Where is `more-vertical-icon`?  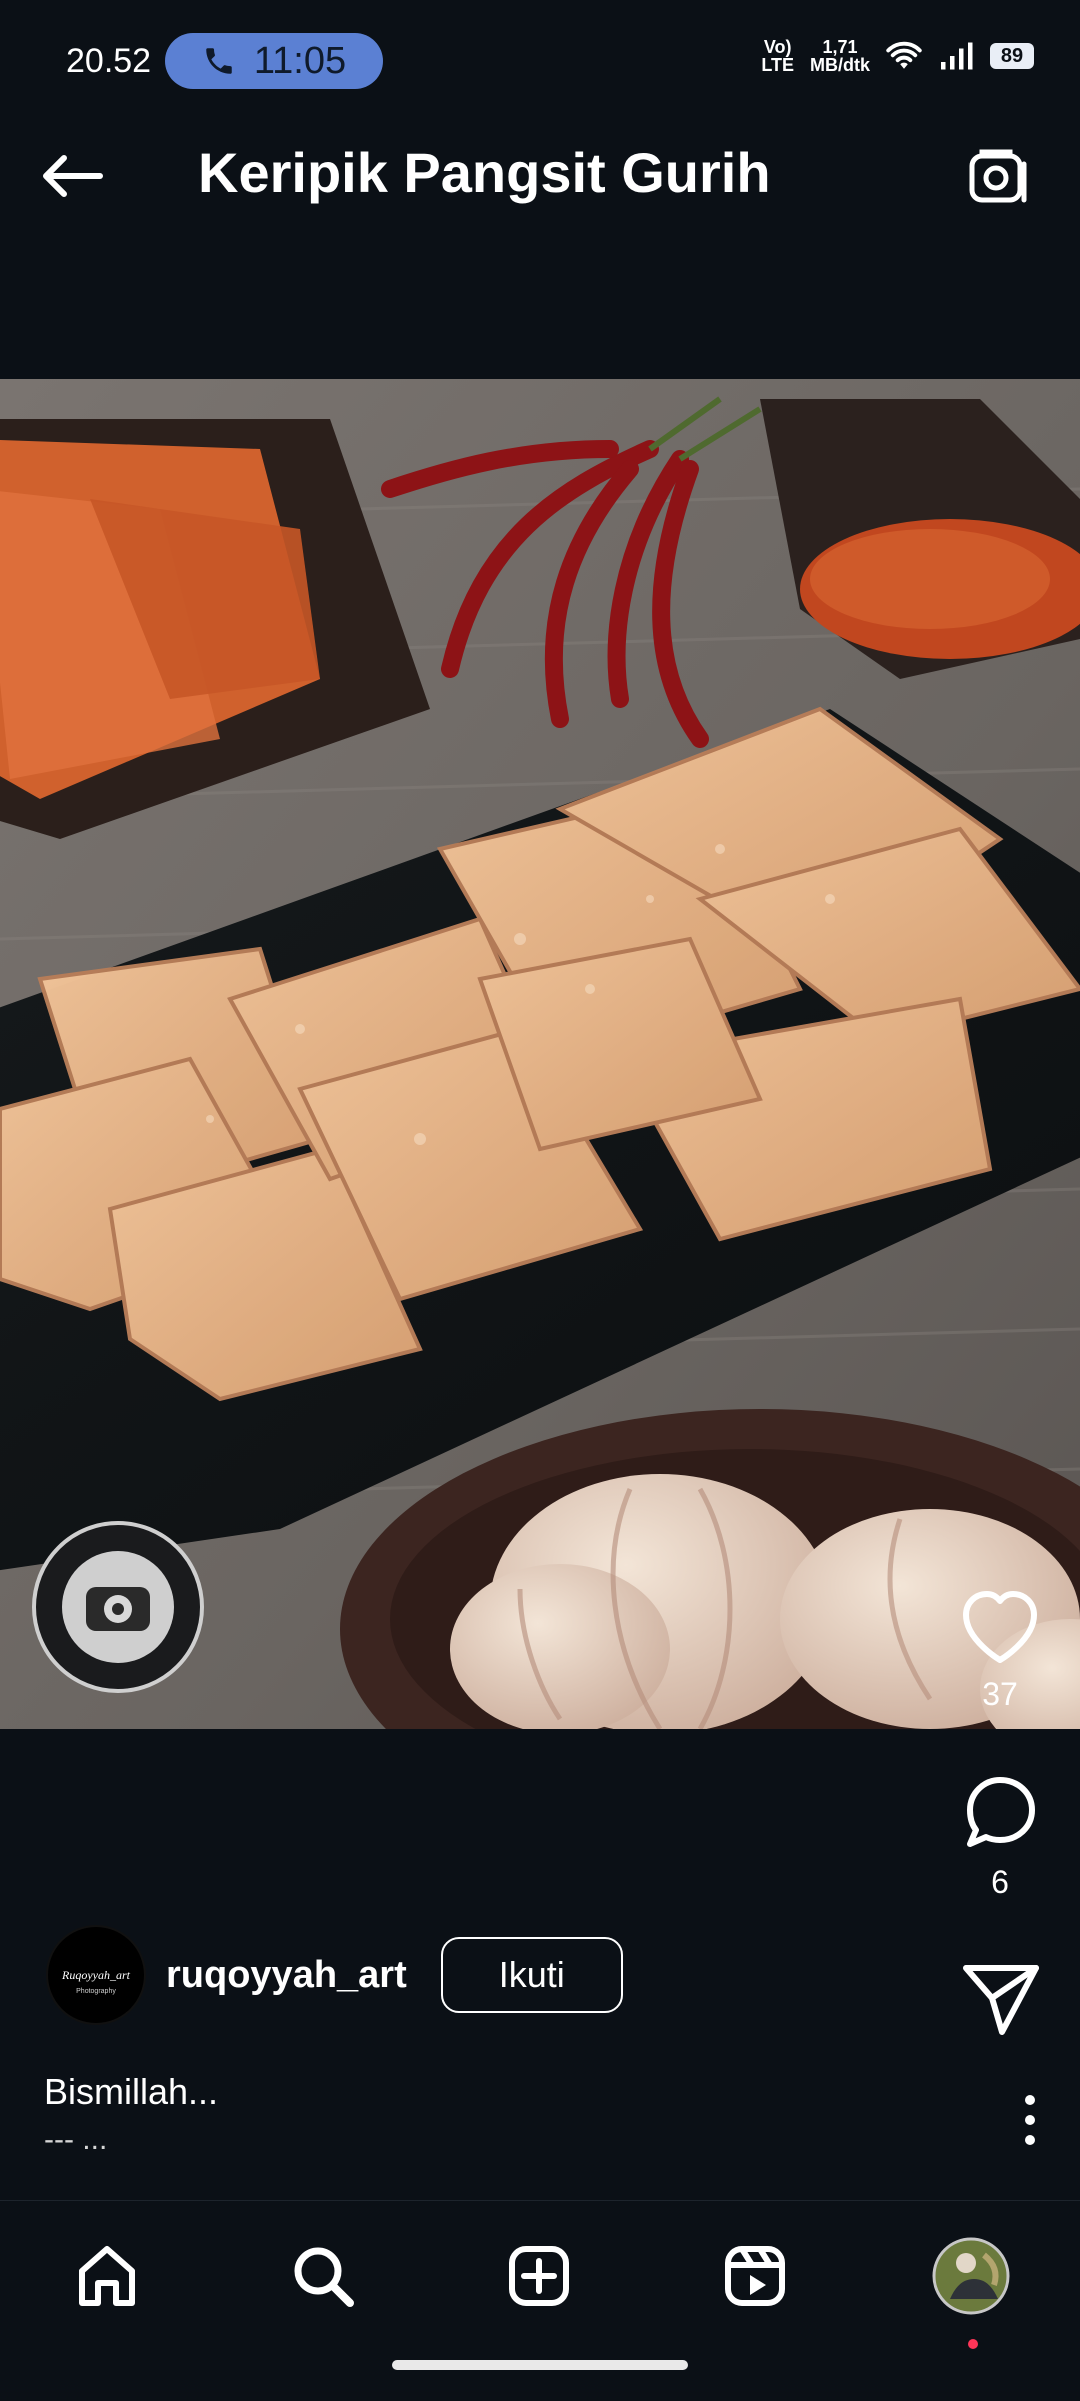 more-vertical-icon is located at coordinates (1030, 2120).